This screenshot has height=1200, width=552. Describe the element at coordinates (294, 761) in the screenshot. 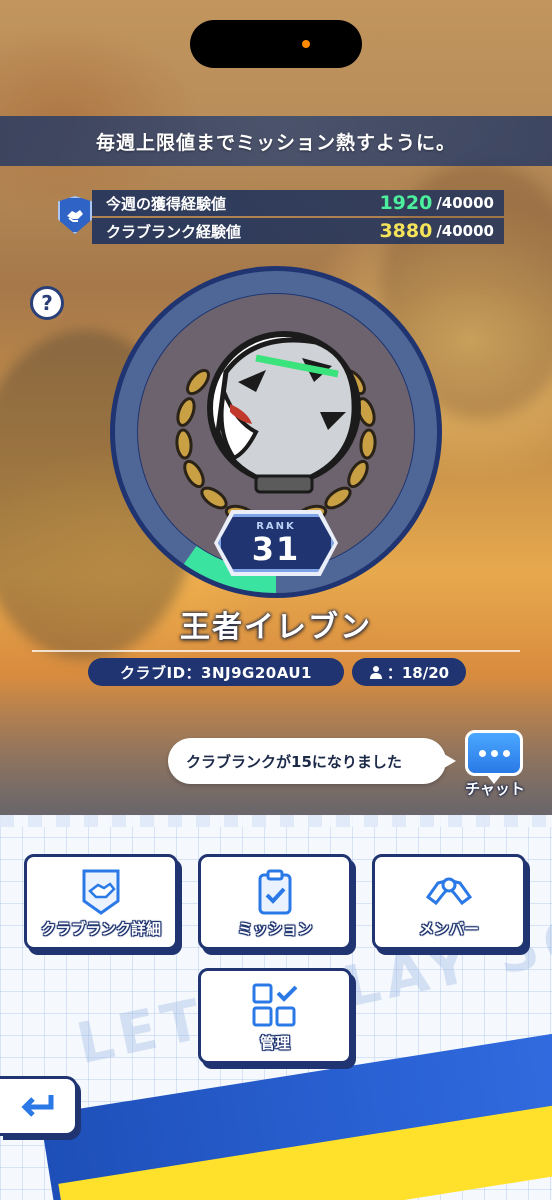

I see `chat-preview-text: クラブランクが15になりました` at that location.